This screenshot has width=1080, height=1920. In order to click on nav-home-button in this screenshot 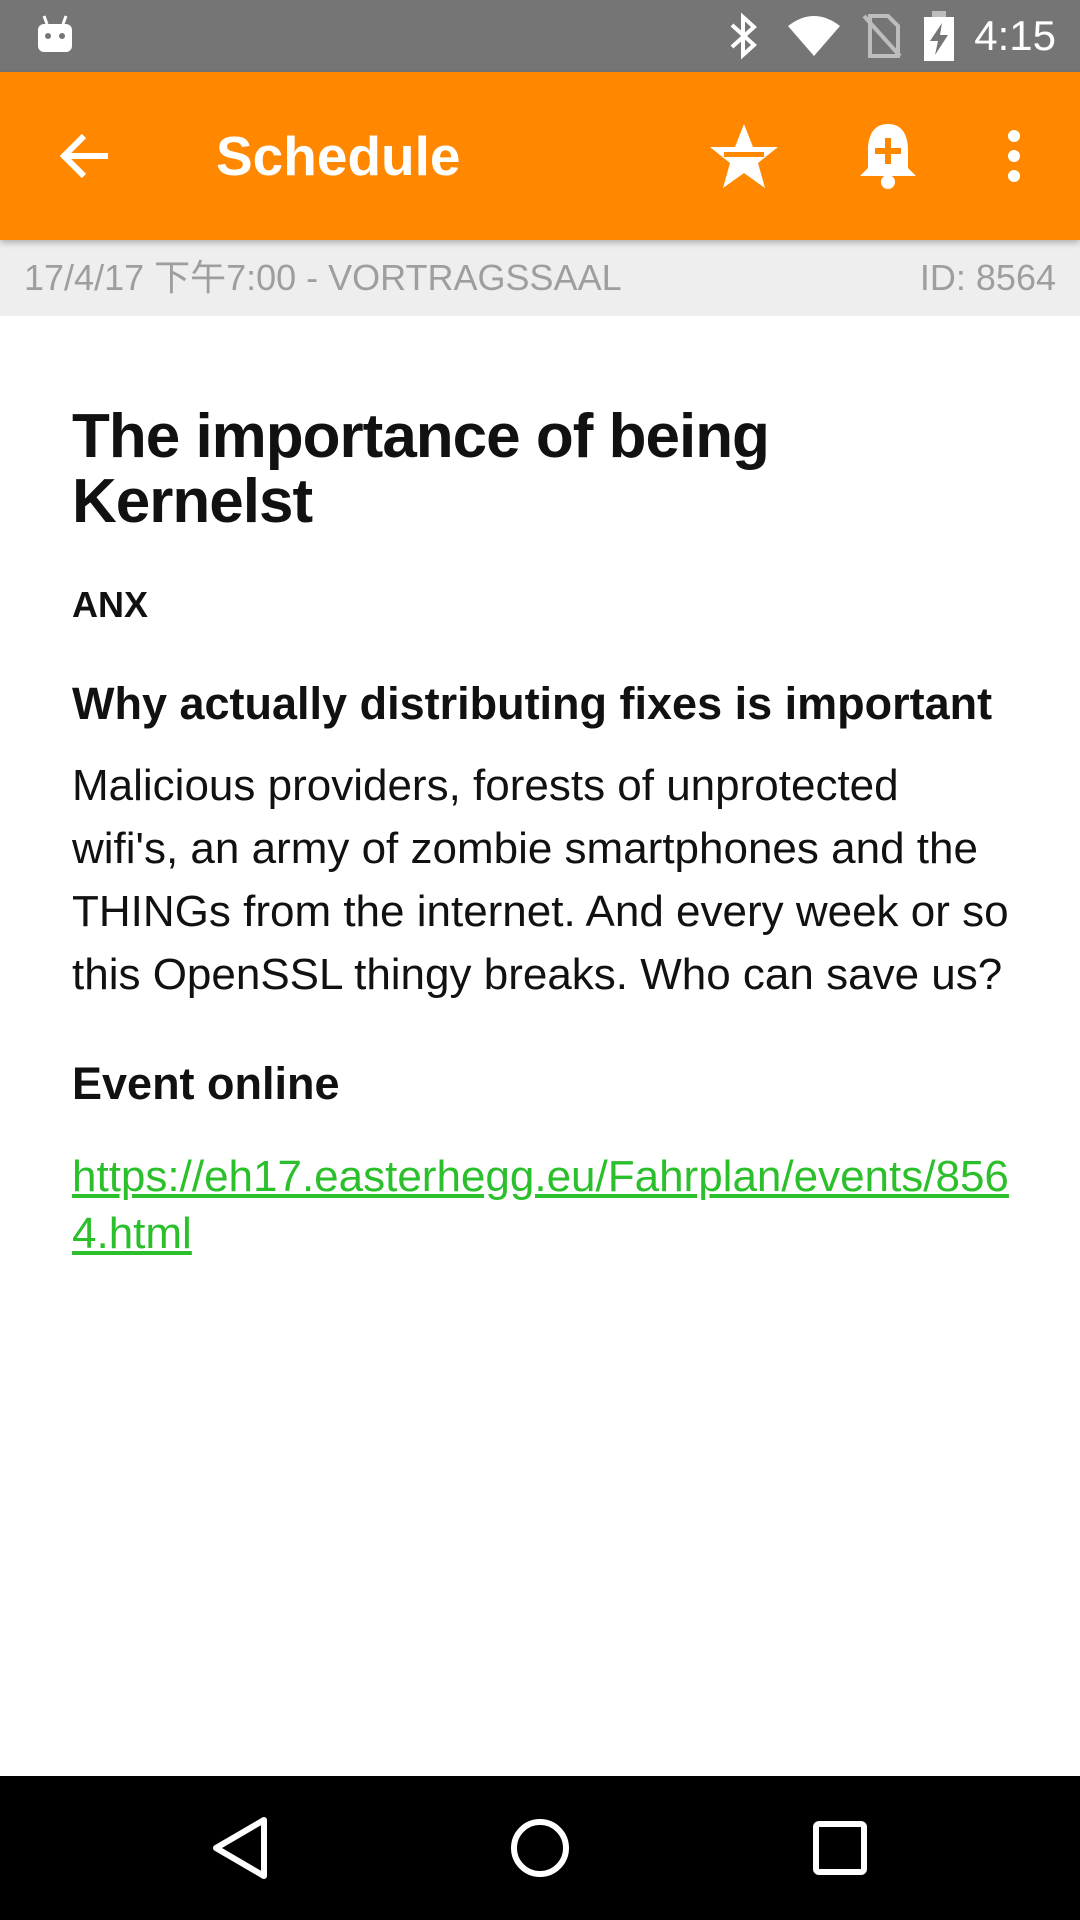, I will do `click(540, 1848)`.